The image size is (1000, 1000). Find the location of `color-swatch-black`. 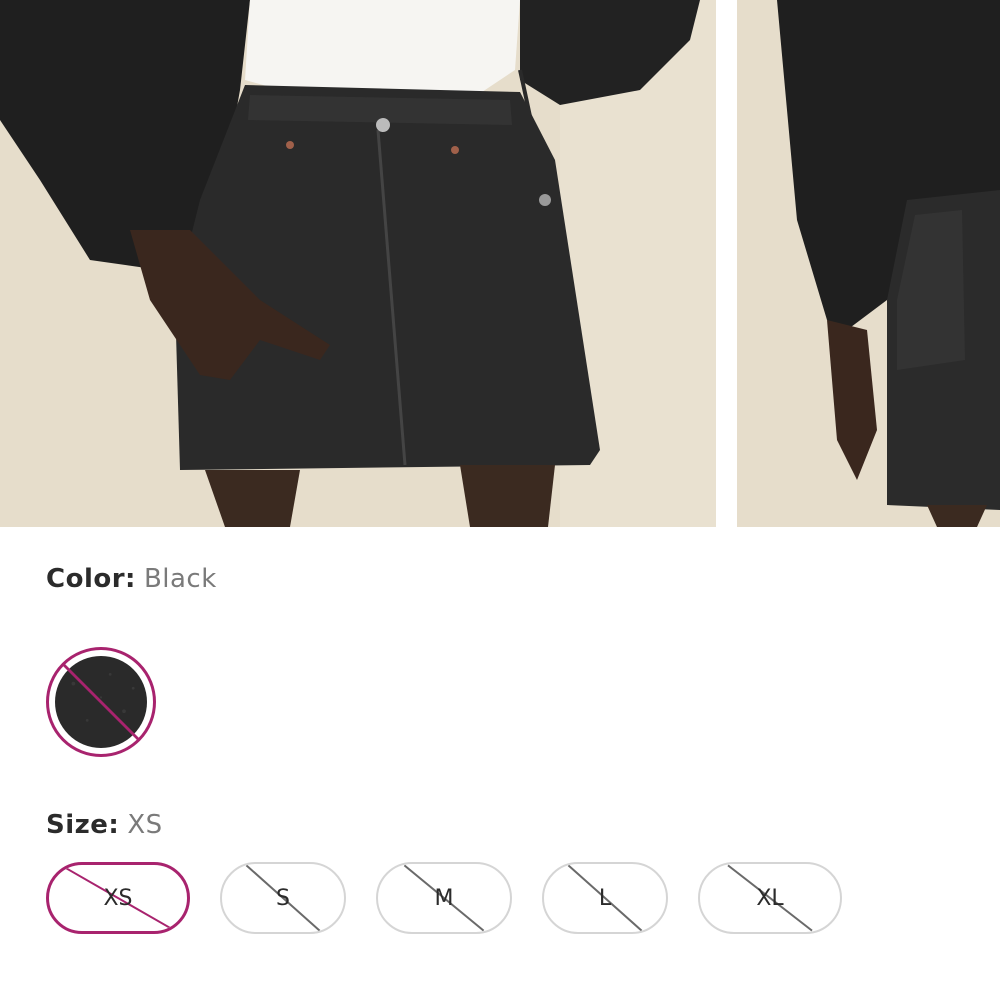

color-swatch-black is located at coordinates (101, 702).